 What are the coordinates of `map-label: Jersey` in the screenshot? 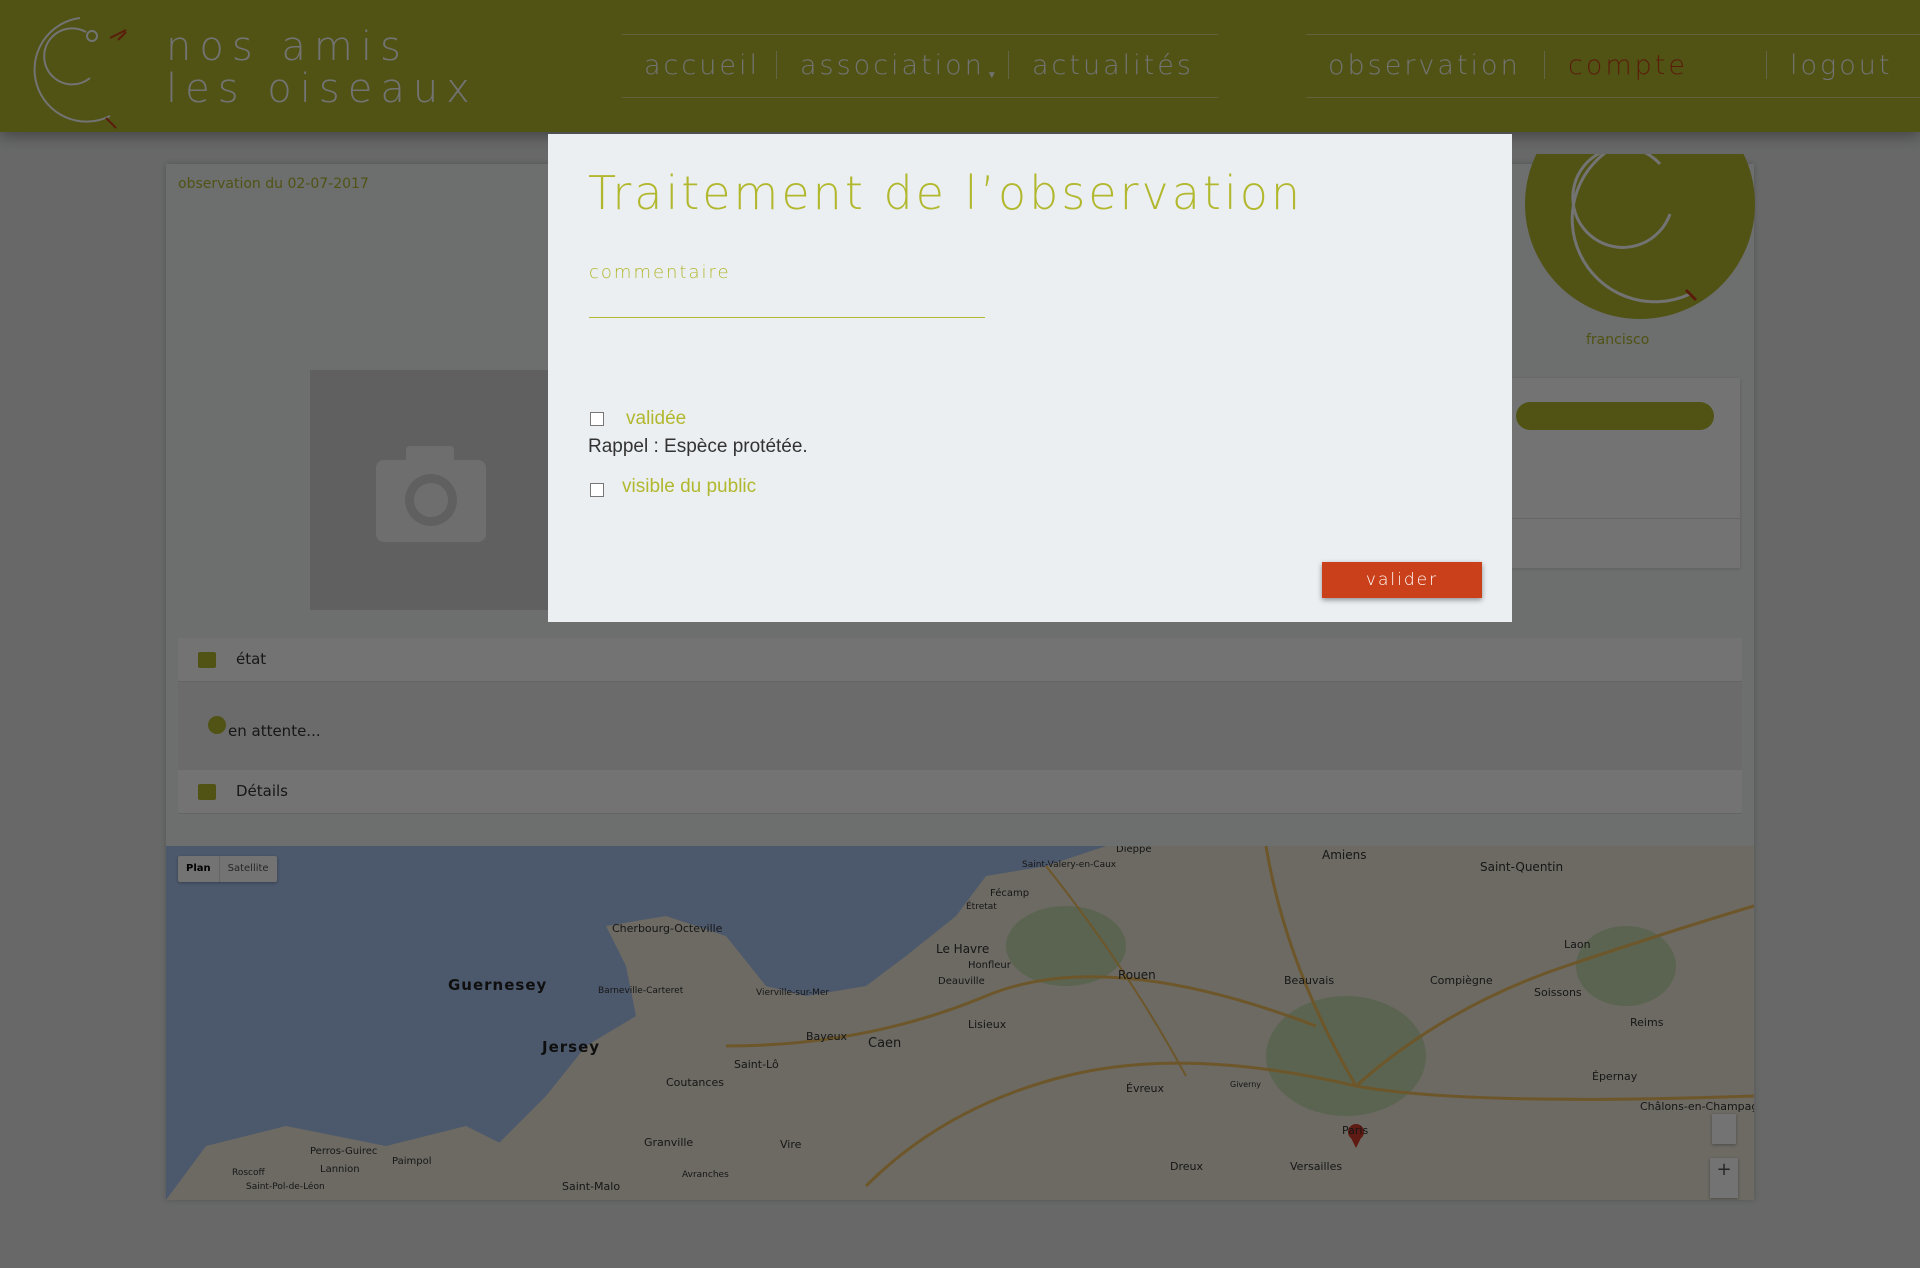 It's located at (571, 1047).